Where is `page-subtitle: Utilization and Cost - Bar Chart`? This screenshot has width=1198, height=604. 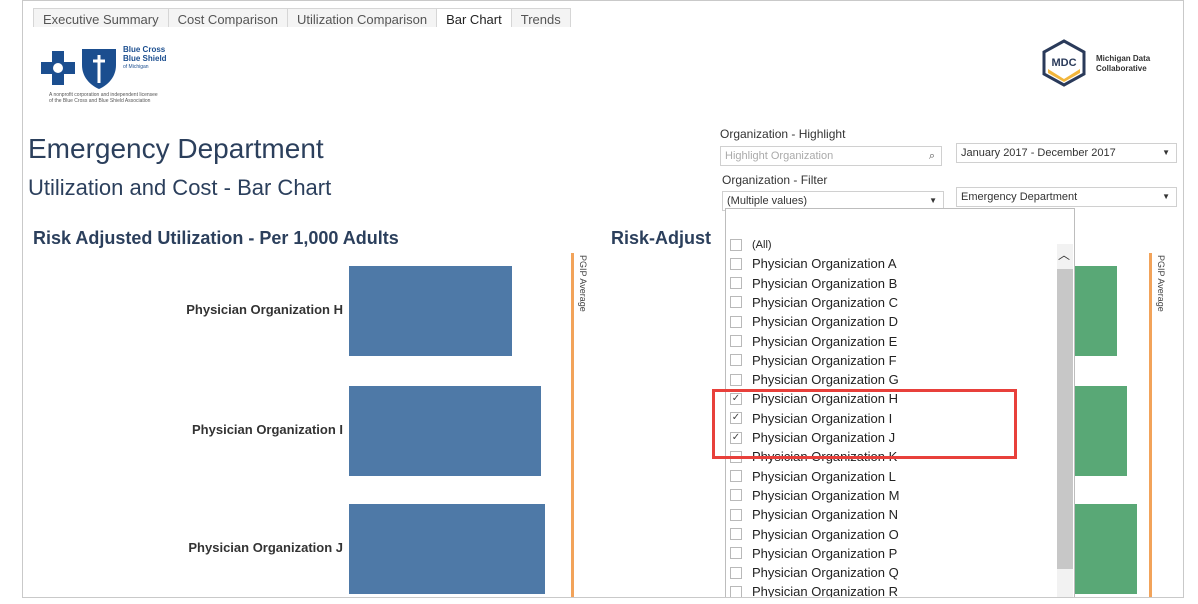
page-subtitle: Utilization and Cost - Bar Chart is located at coordinates (180, 187).